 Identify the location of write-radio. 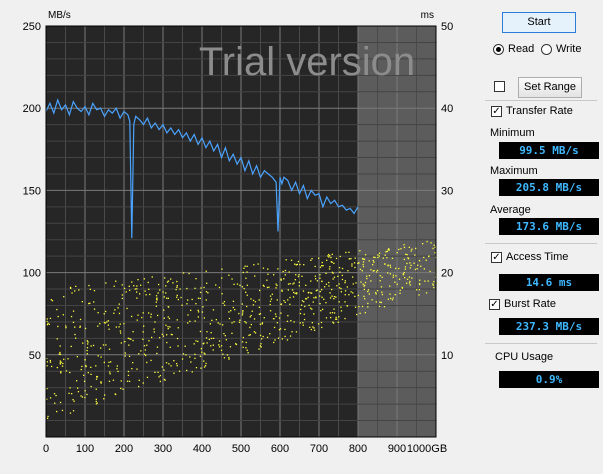
(546, 49).